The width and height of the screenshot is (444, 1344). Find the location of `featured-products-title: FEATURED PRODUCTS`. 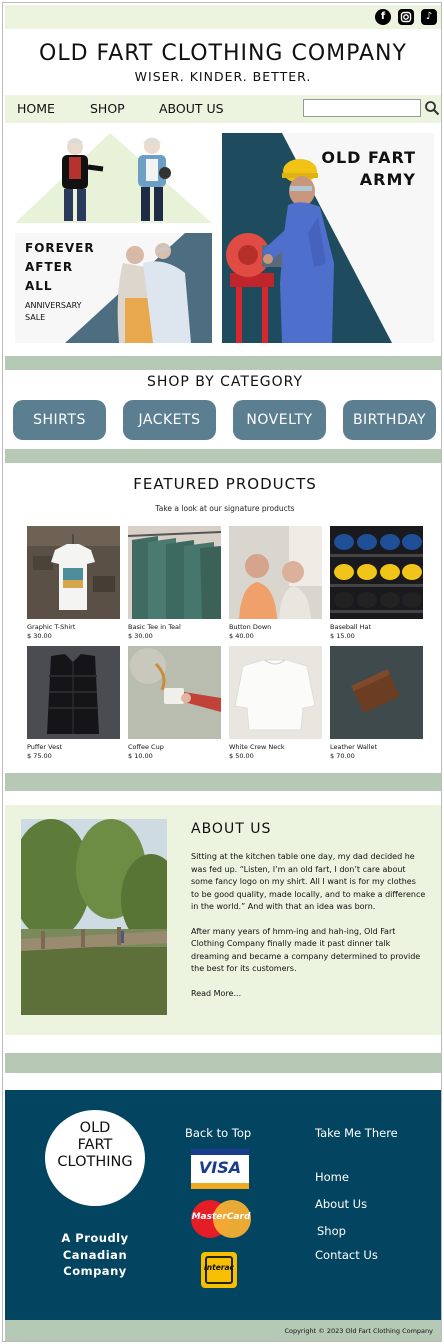

featured-products-title: FEATURED PRODUCTS is located at coordinates (225, 484).